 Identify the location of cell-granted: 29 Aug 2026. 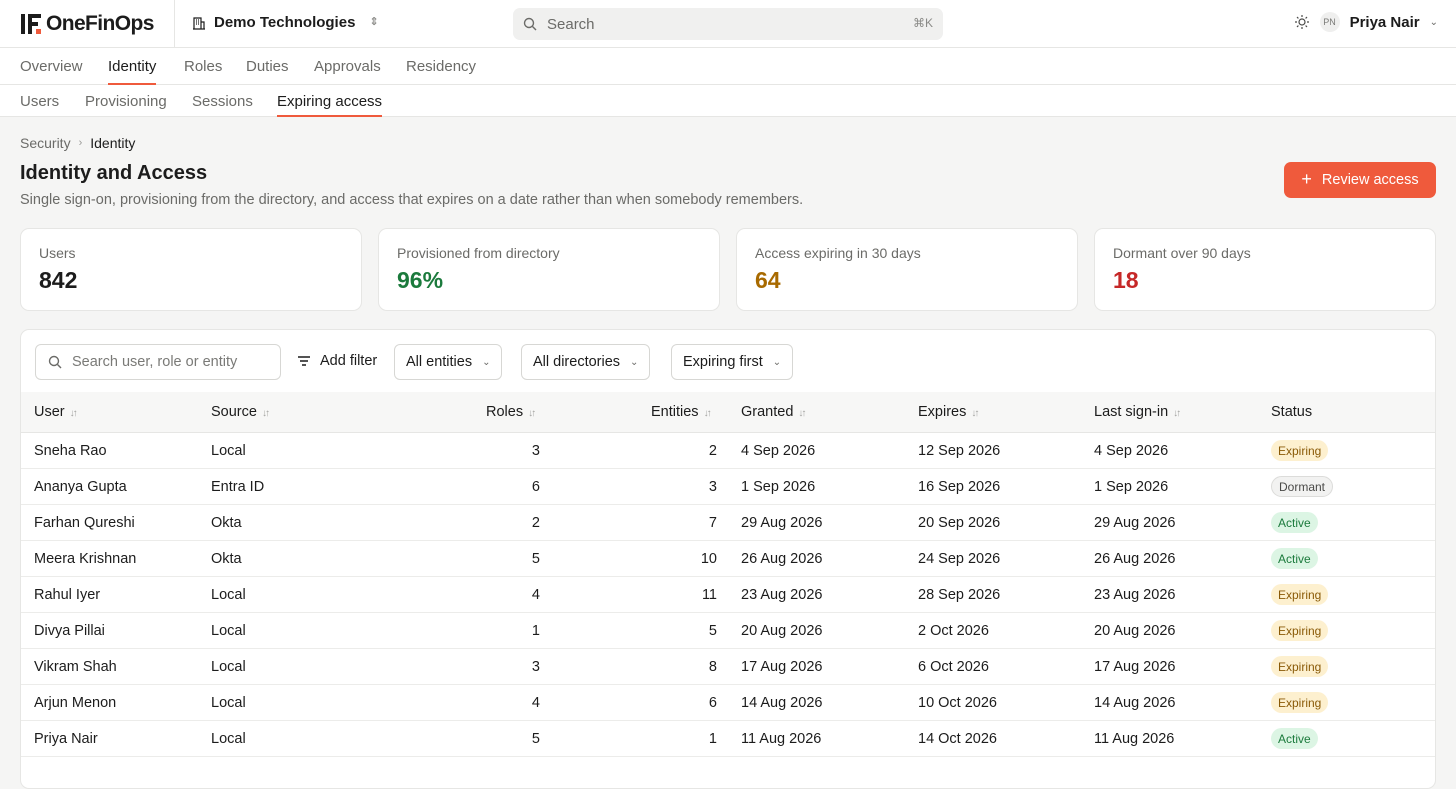
(782, 523).